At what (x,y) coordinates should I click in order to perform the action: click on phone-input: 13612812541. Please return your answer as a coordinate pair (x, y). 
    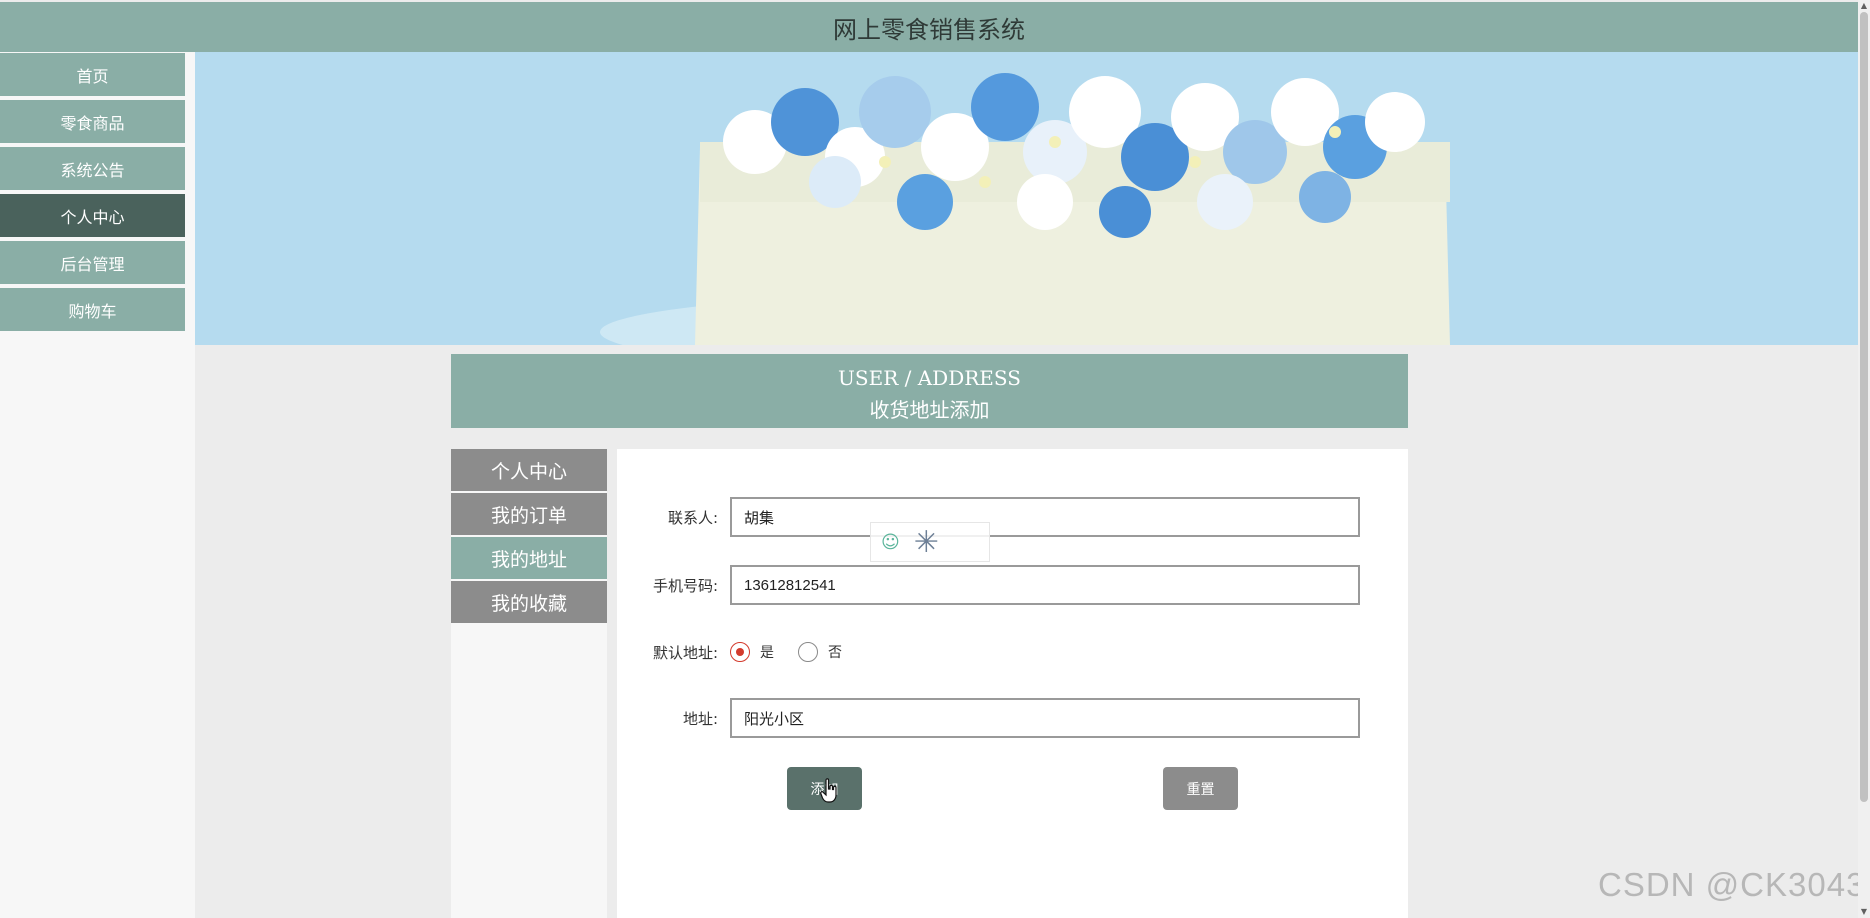
    Looking at the image, I should click on (1045, 585).